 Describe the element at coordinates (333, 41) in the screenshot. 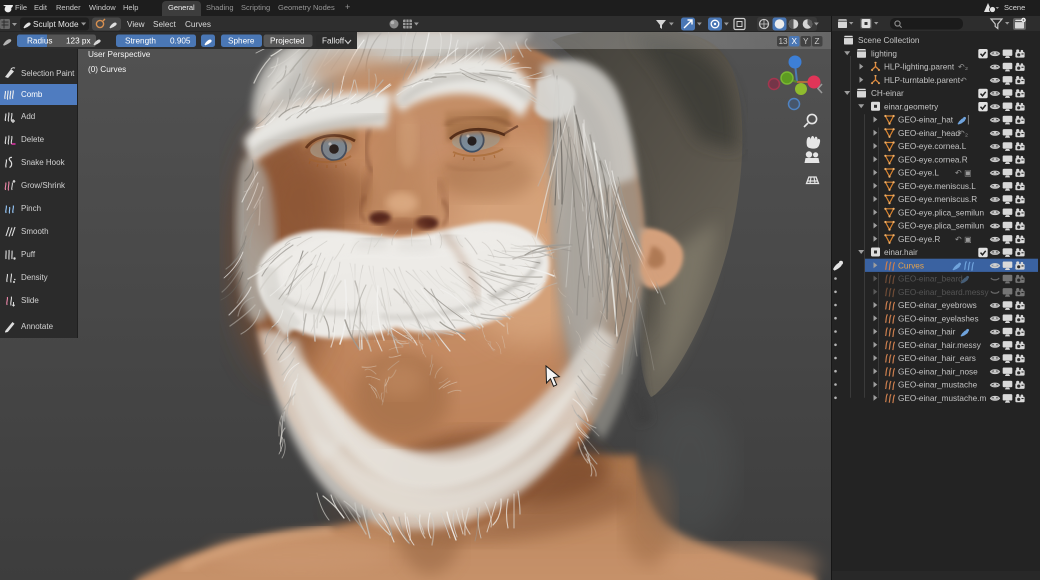

I see `svg-text: Falloff` at that location.